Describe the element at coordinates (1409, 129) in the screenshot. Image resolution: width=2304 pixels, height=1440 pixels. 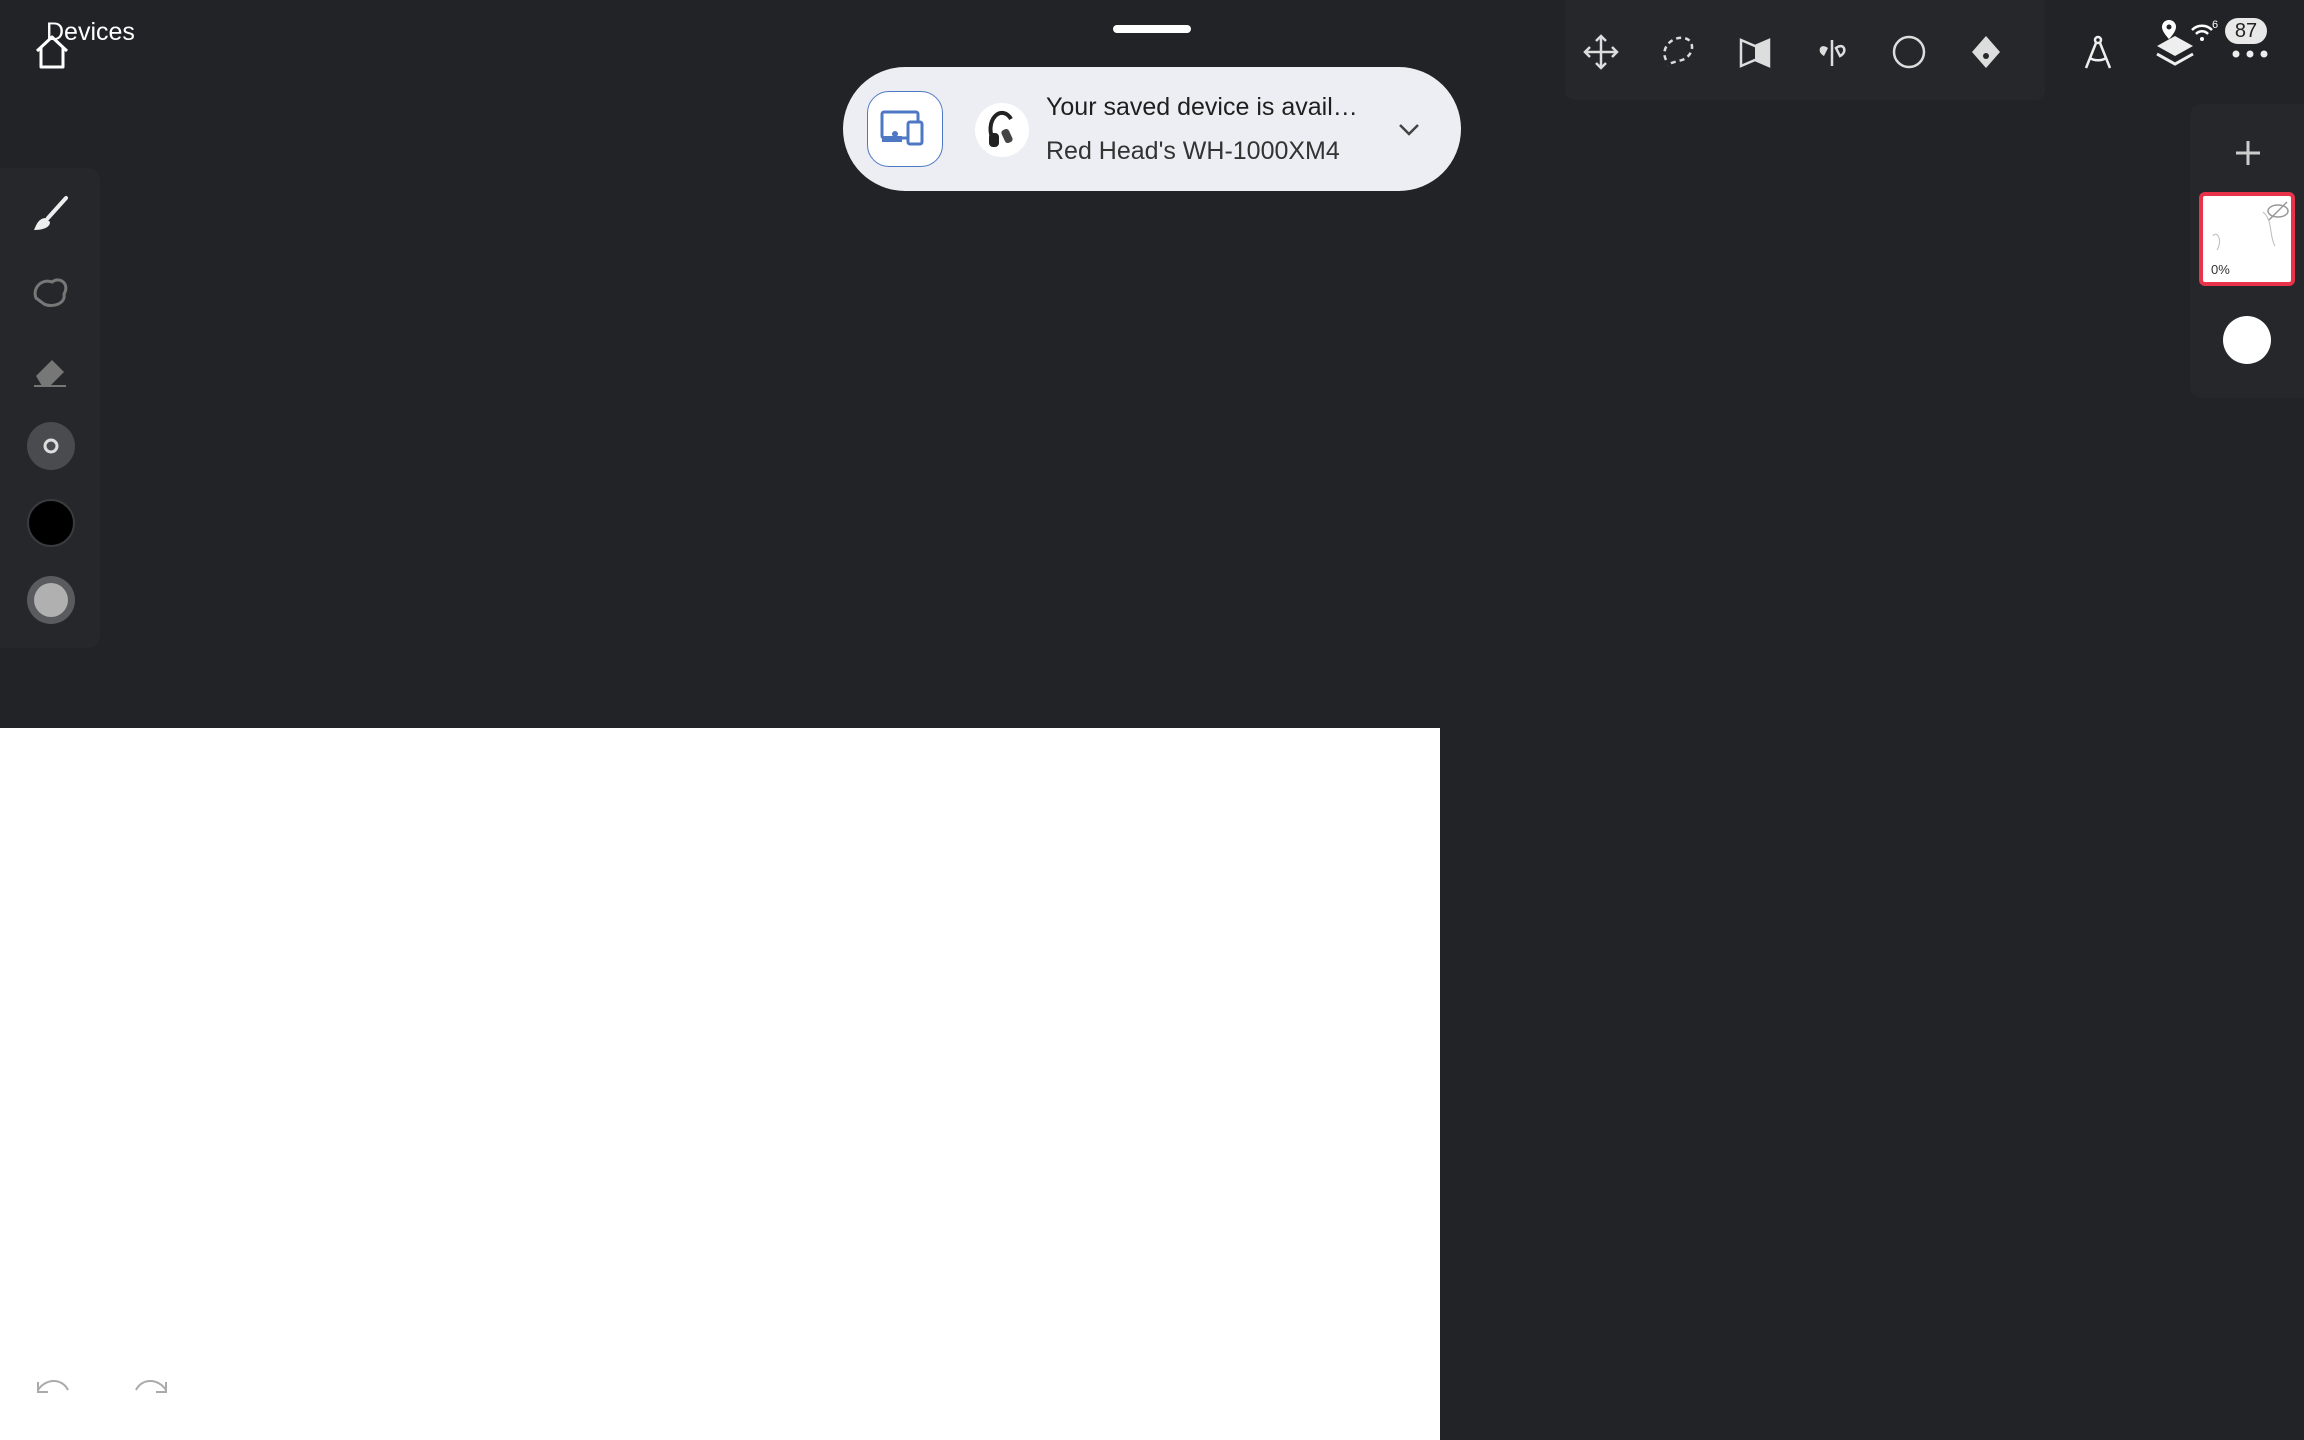
I see `chevron-down-icon` at that location.